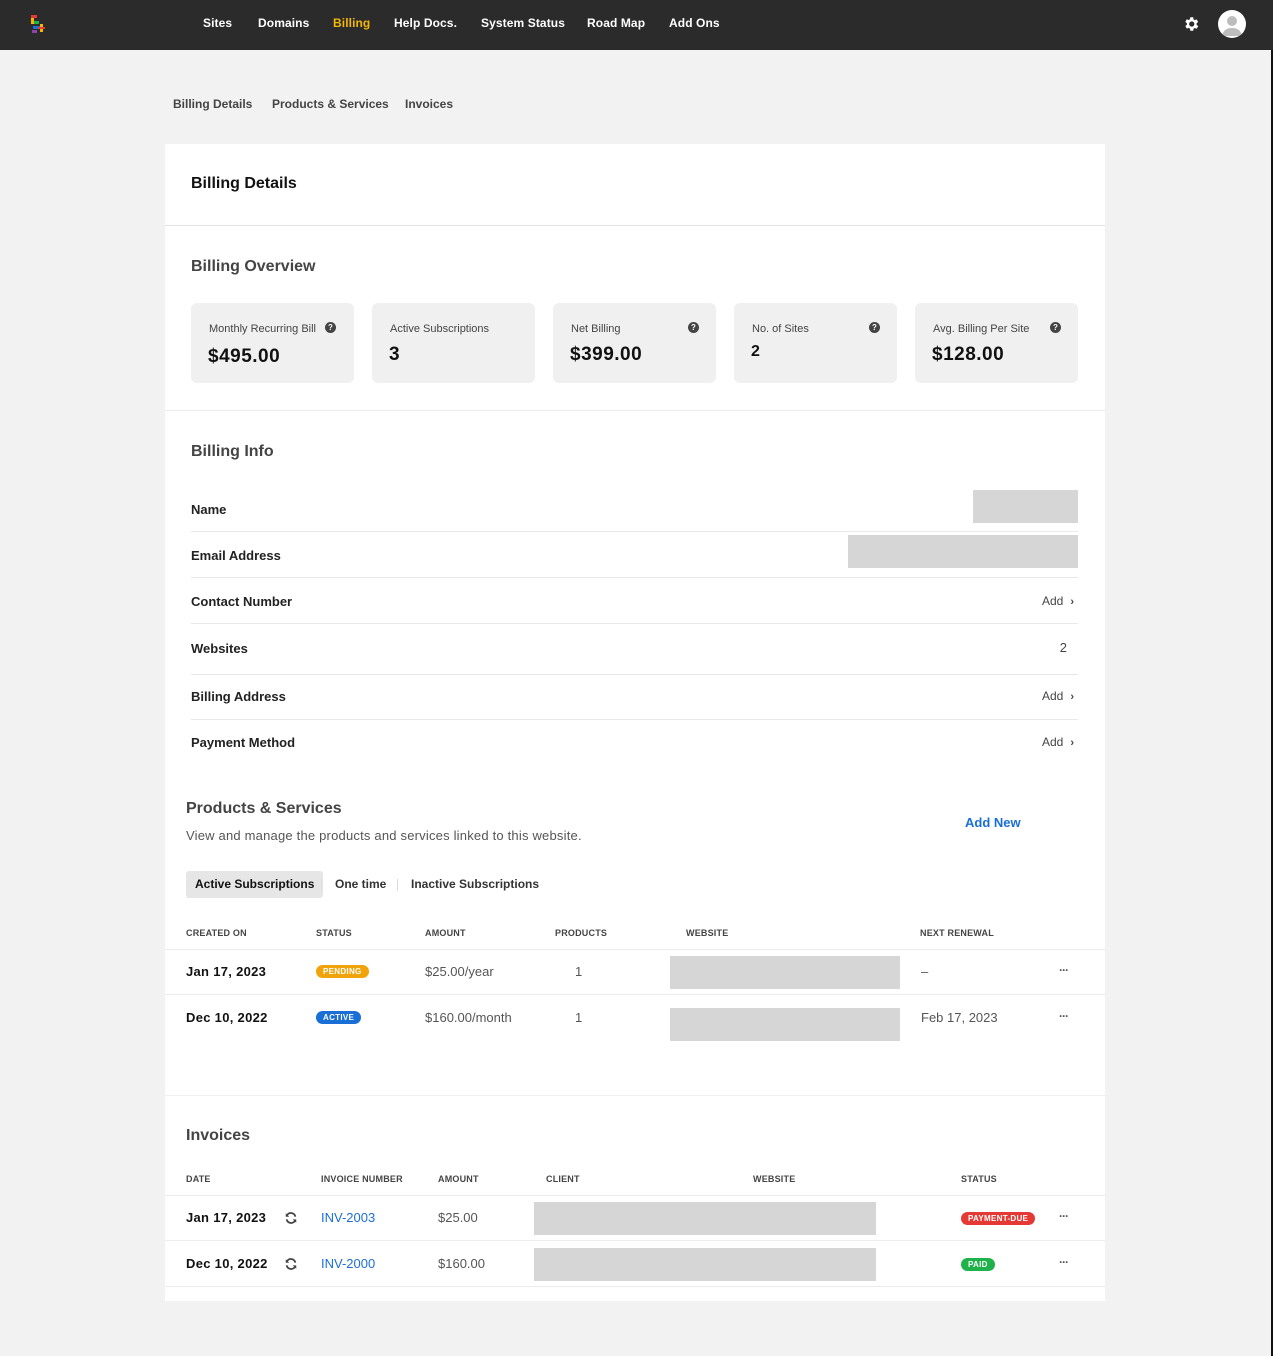 Image resolution: width=1273 pixels, height=1356 pixels. I want to click on status-badge: PAID, so click(978, 1264).